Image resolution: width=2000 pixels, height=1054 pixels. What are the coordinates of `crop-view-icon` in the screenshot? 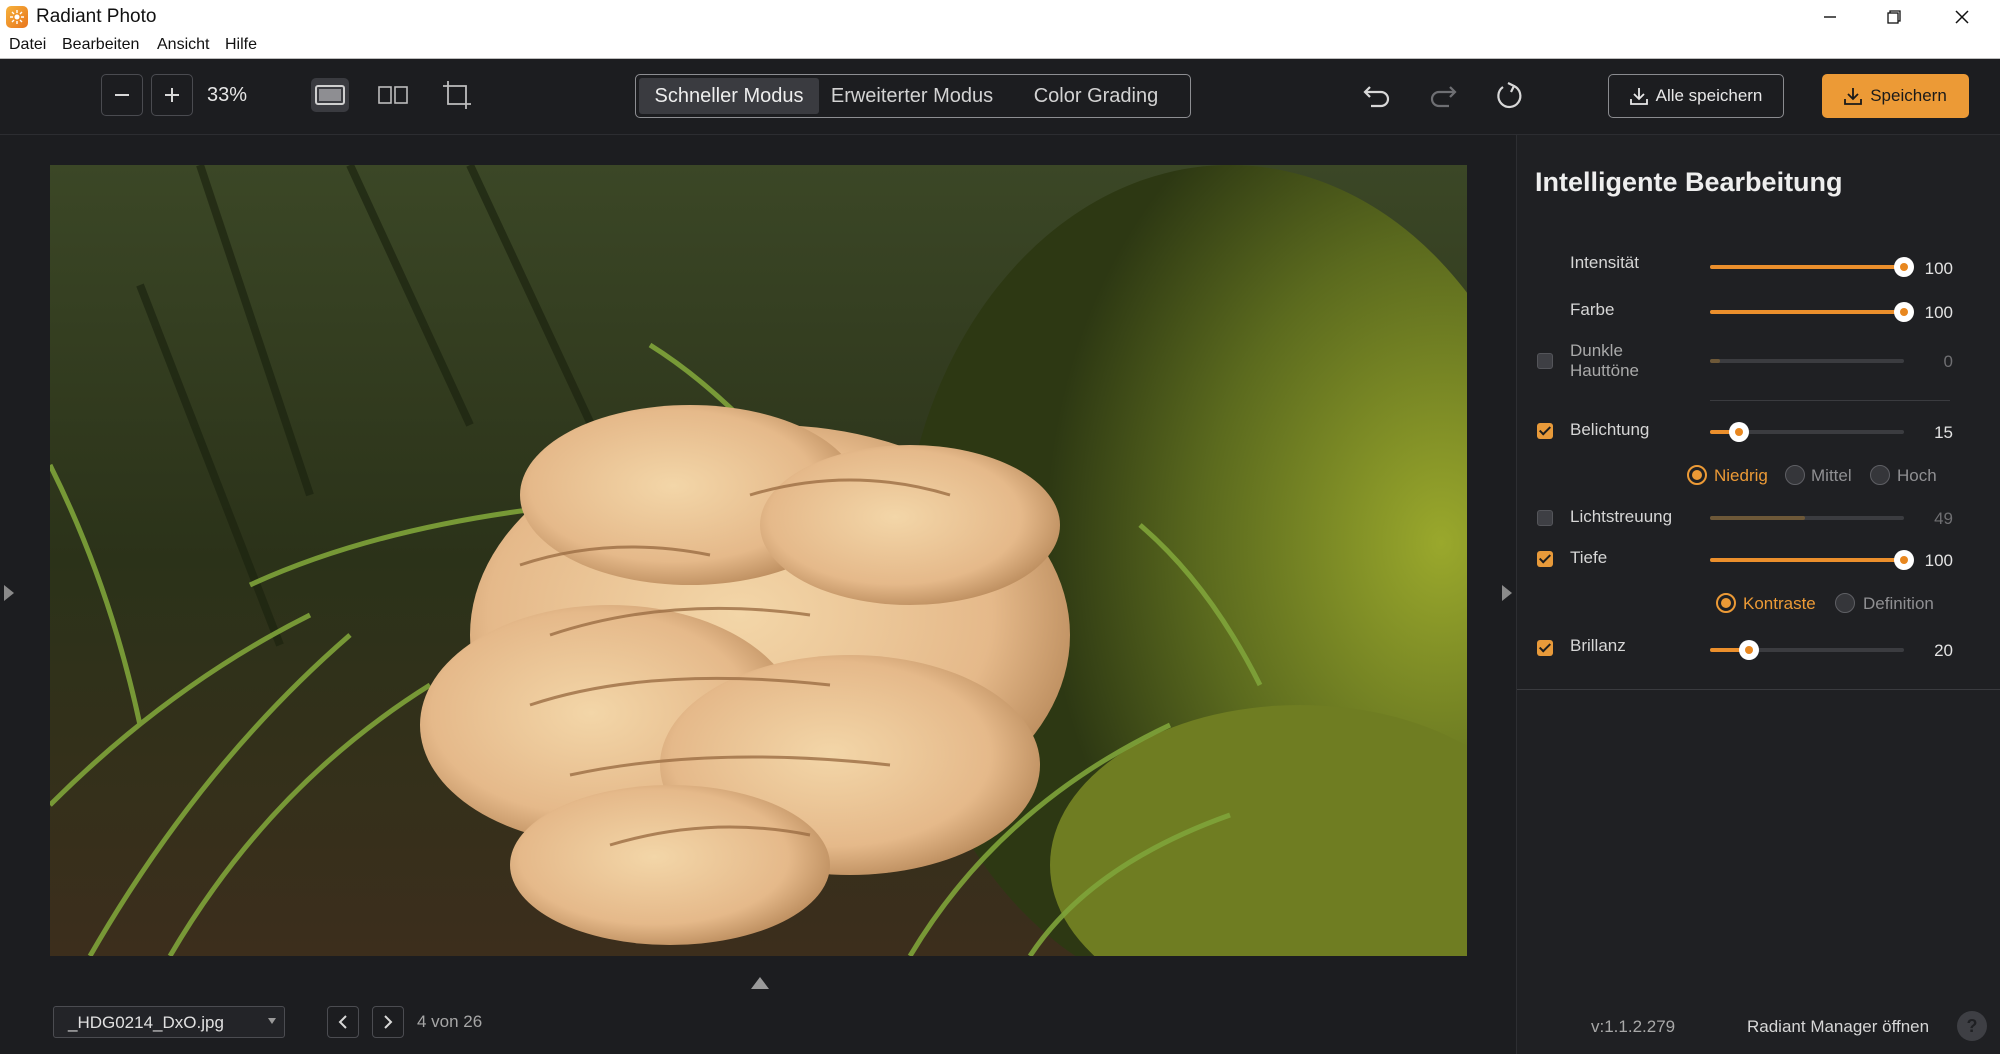 It's located at (457, 95).